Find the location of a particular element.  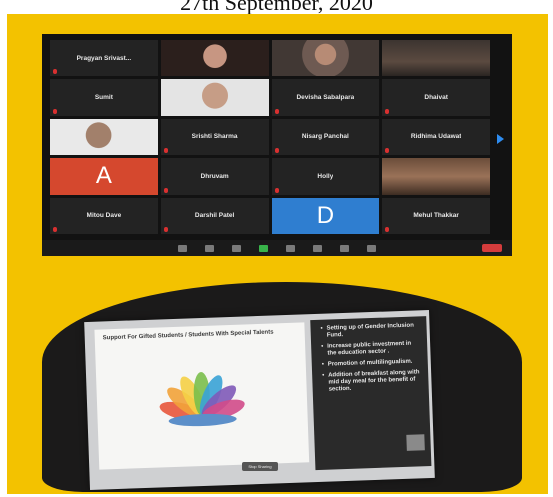

meeting-toolbar is located at coordinates (277, 248).